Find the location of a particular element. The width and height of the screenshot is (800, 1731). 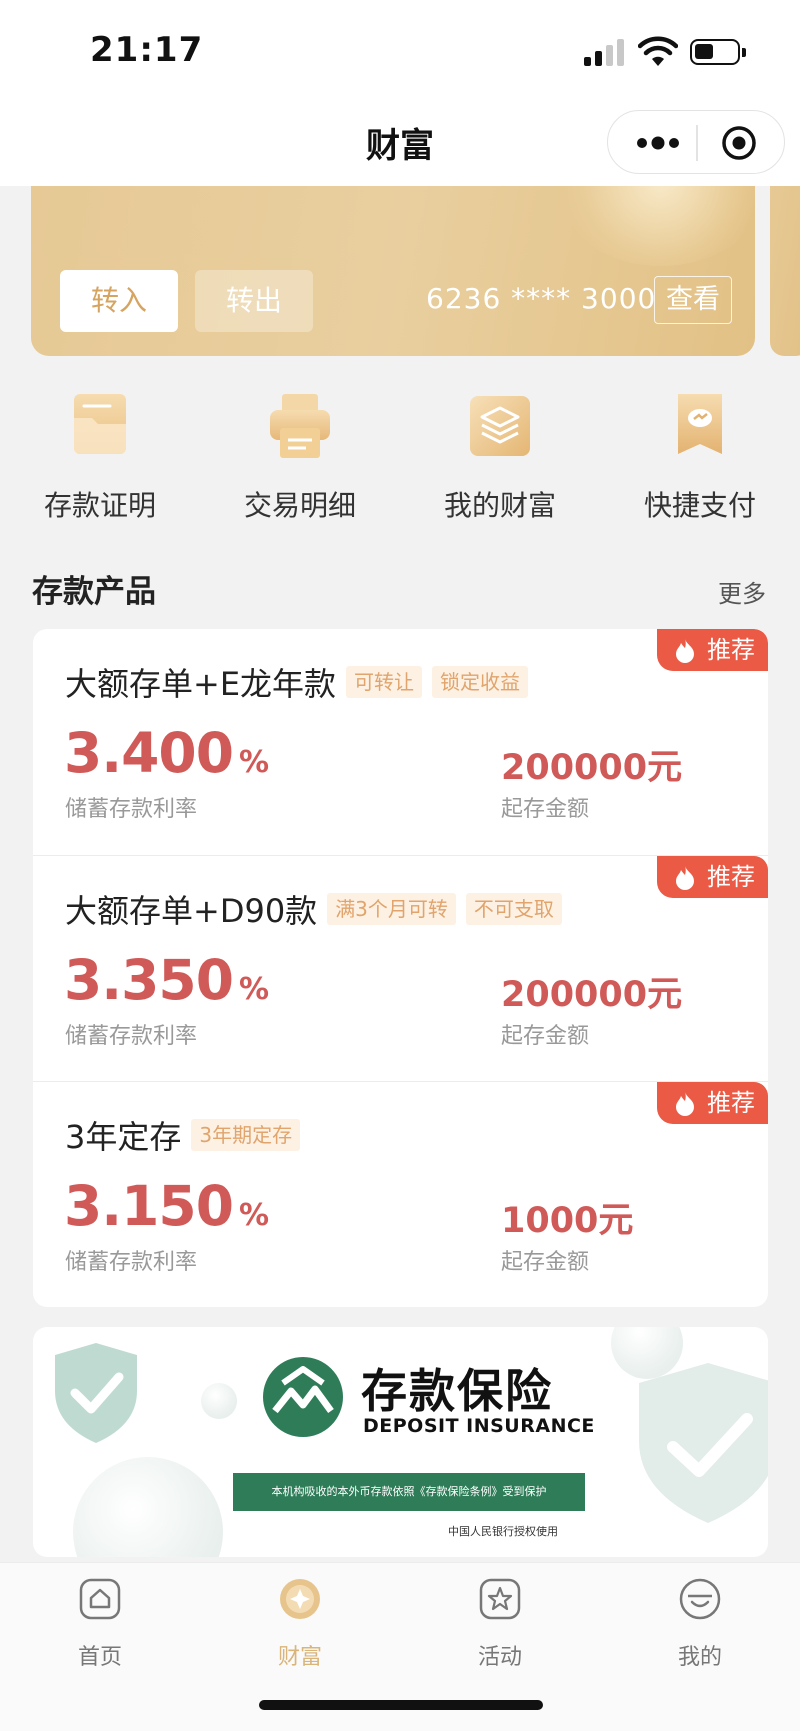

status-time: 21:17 is located at coordinates (147, 50).